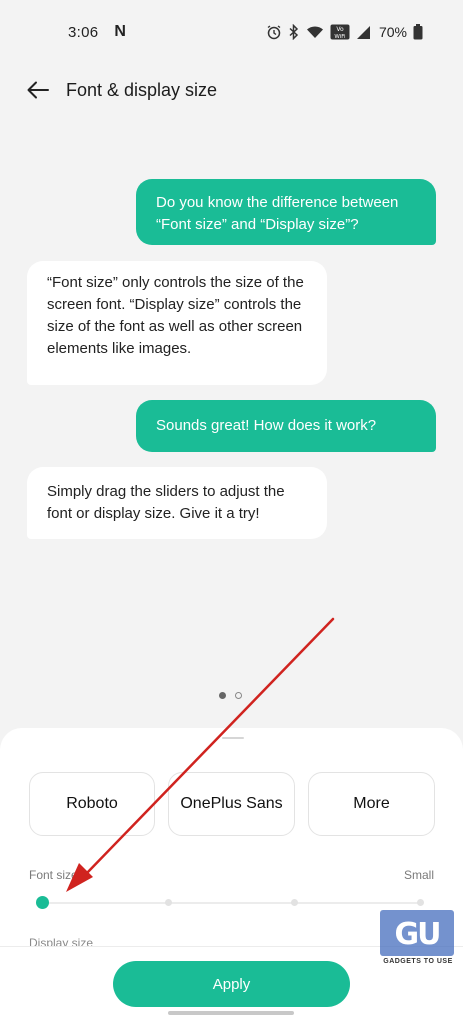  Describe the element at coordinates (142, 89) in the screenshot. I see `page-title: Font & display size` at that location.